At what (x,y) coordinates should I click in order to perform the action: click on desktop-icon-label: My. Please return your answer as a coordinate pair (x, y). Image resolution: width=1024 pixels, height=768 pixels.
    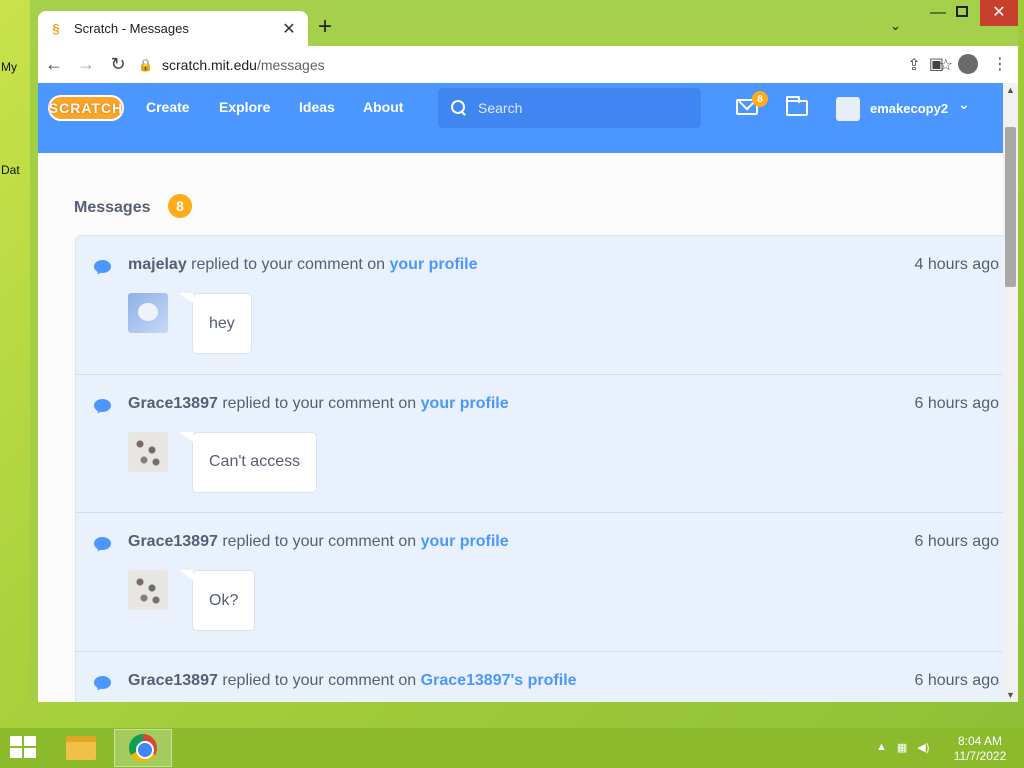
    Looking at the image, I should click on (9, 67).